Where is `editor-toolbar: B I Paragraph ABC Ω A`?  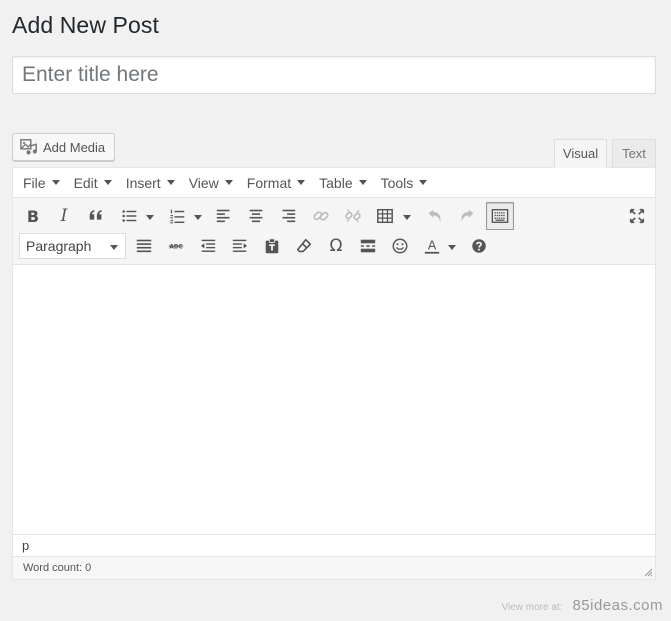 editor-toolbar: B I Paragraph ABC Ω A is located at coordinates (334, 231).